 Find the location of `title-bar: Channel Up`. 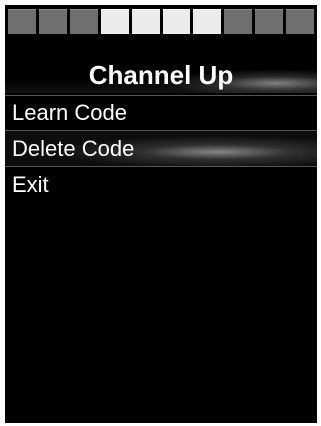

title-bar: Channel Up is located at coordinates (161, 75).